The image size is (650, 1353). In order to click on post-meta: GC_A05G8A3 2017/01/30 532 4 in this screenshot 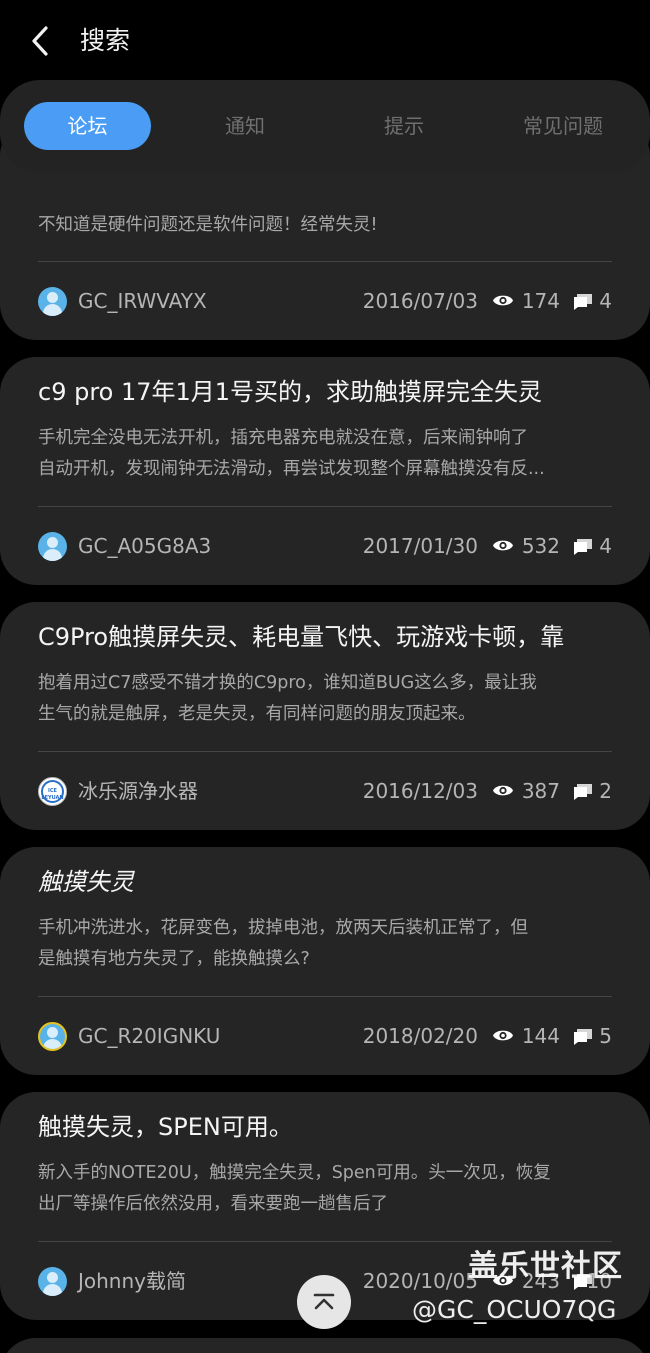, I will do `click(325, 546)`.